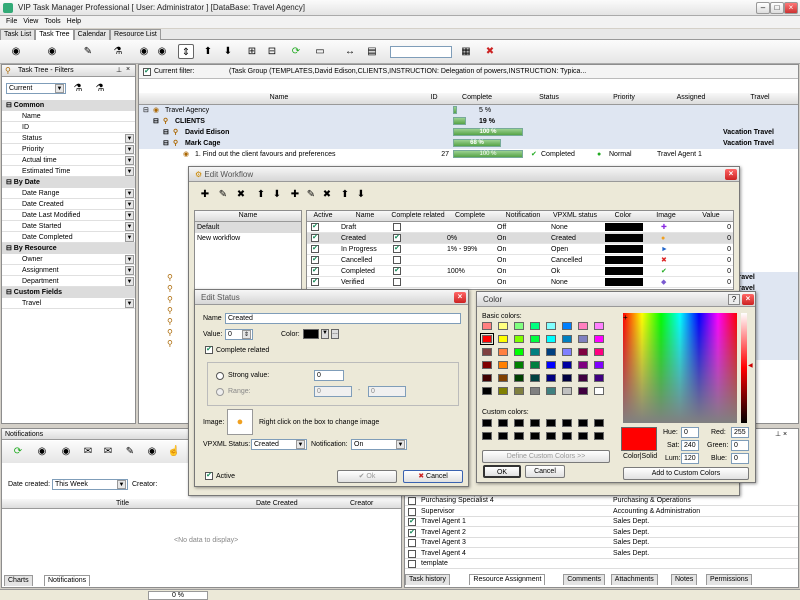 The image size is (800, 600). Describe the element at coordinates (67, 580) in the screenshot. I see `tab-notifications: Notifications` at that location.